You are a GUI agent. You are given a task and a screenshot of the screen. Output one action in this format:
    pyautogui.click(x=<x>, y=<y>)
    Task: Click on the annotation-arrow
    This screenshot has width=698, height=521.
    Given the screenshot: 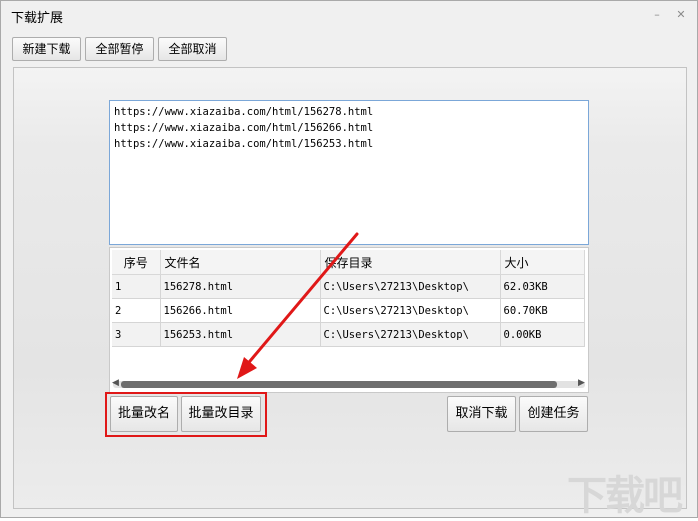 What is the action you would take?
    pyautogui.click(x=298, y=305)
    